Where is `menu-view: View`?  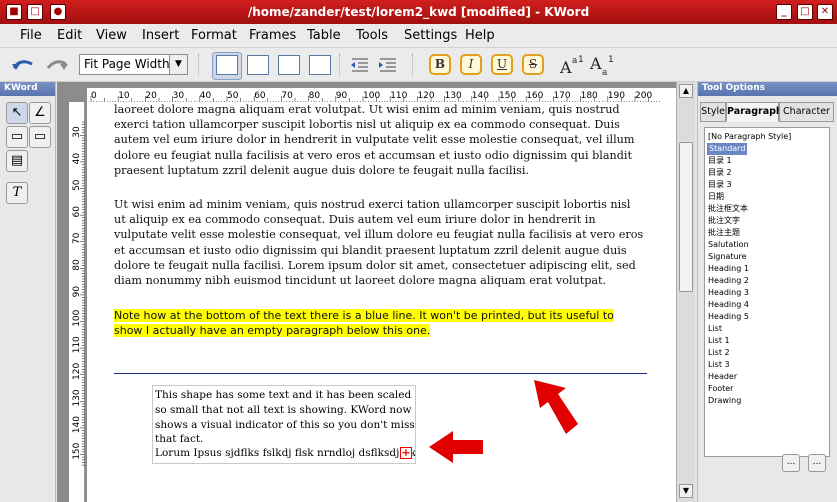 menu-view: View is located at coordinates (111, 35).